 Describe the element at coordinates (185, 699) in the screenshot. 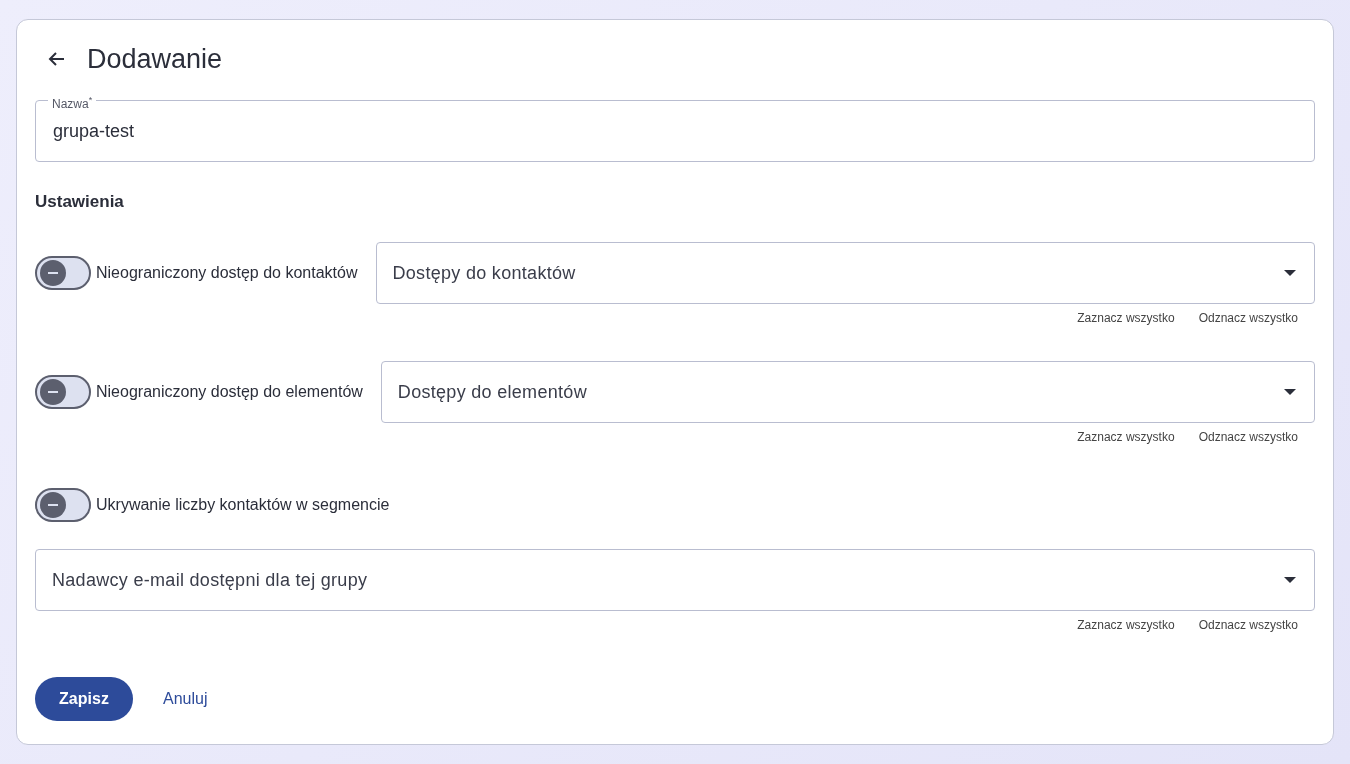

I see `cancel-button: Anuluj` at that location.